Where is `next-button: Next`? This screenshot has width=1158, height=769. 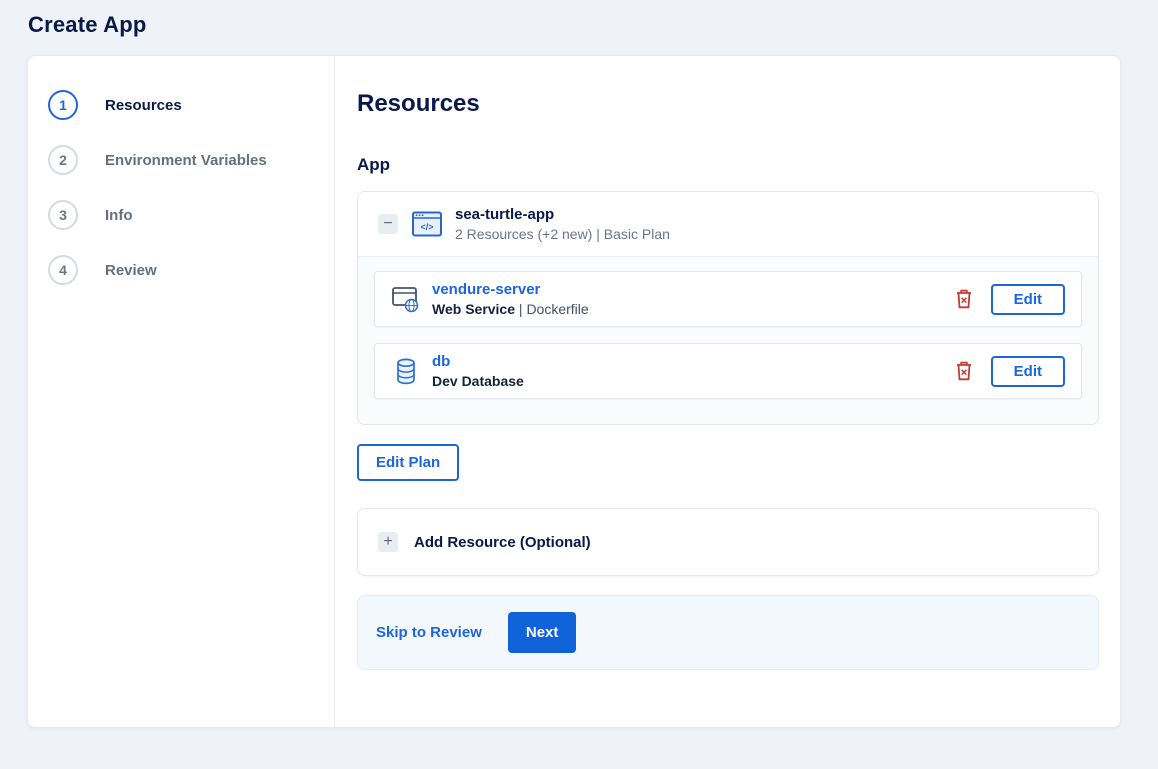 next-button: Next is located at coordinates (542, 632).